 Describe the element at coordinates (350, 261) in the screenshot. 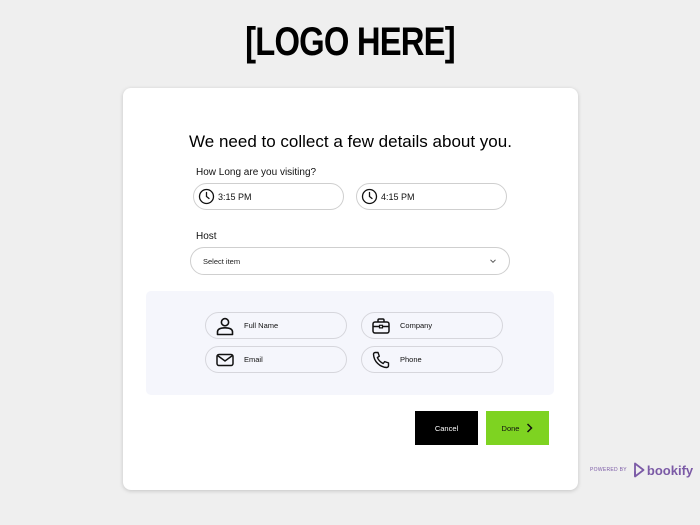

I see `host-select: Select item` at that location.